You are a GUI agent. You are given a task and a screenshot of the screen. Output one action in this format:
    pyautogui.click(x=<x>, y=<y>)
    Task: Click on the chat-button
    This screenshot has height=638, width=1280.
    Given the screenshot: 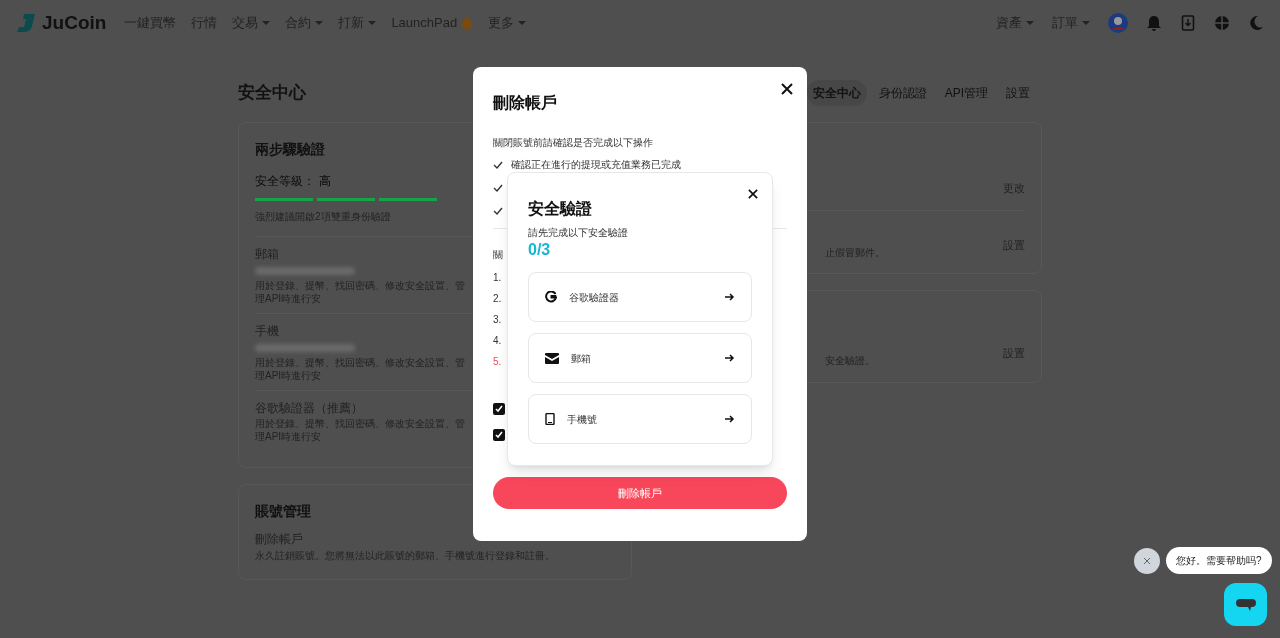 What is the action you would take?
    pyautogui.click(x=1245, y=604)
    